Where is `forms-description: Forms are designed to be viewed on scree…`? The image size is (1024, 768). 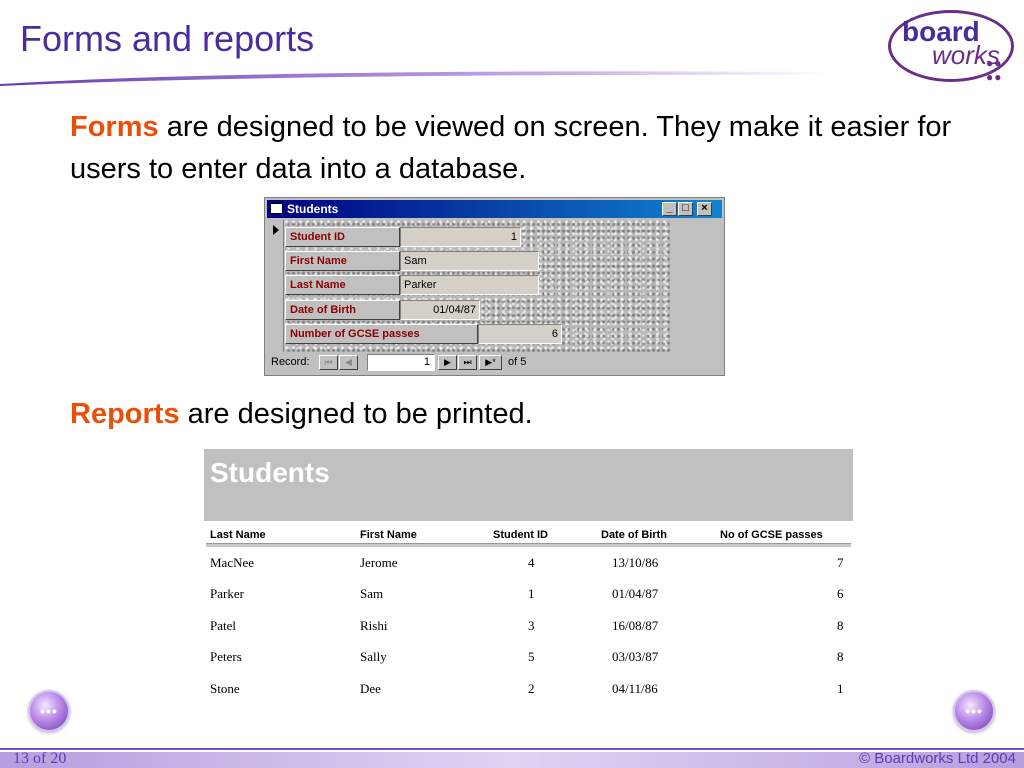 forms-description: Forms are designed to be viewed on scree… is located at coordinates (520, 148).